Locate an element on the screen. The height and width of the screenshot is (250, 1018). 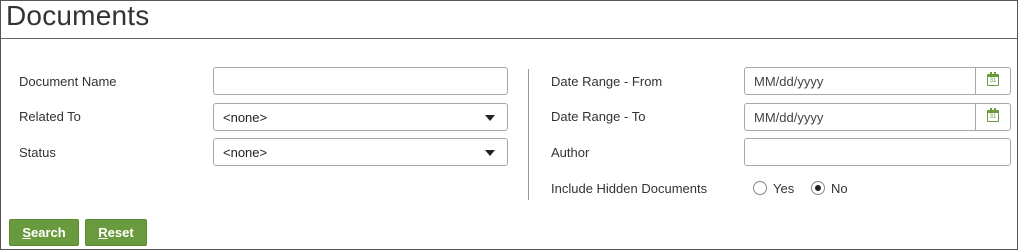
title-divider is located at coordinates (509, 38).